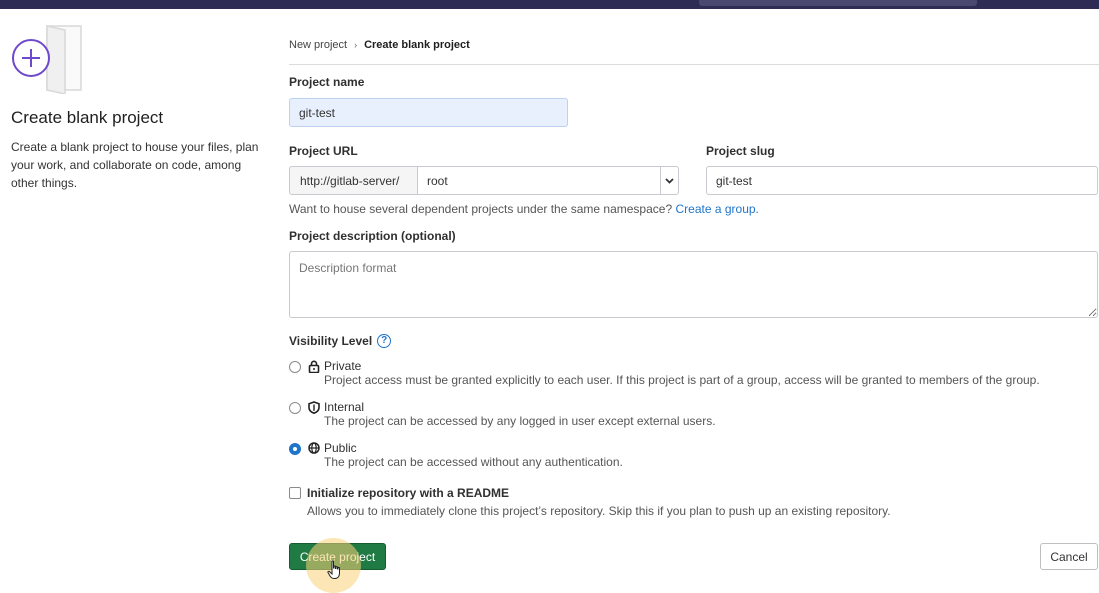 Image resolution: width=1099 pixels, height=593 pixels. What do you see at coordinates (318, 45) in the screenshot?
I see `breadcrumb-new-project: New project` at bounding box center [318, 45].